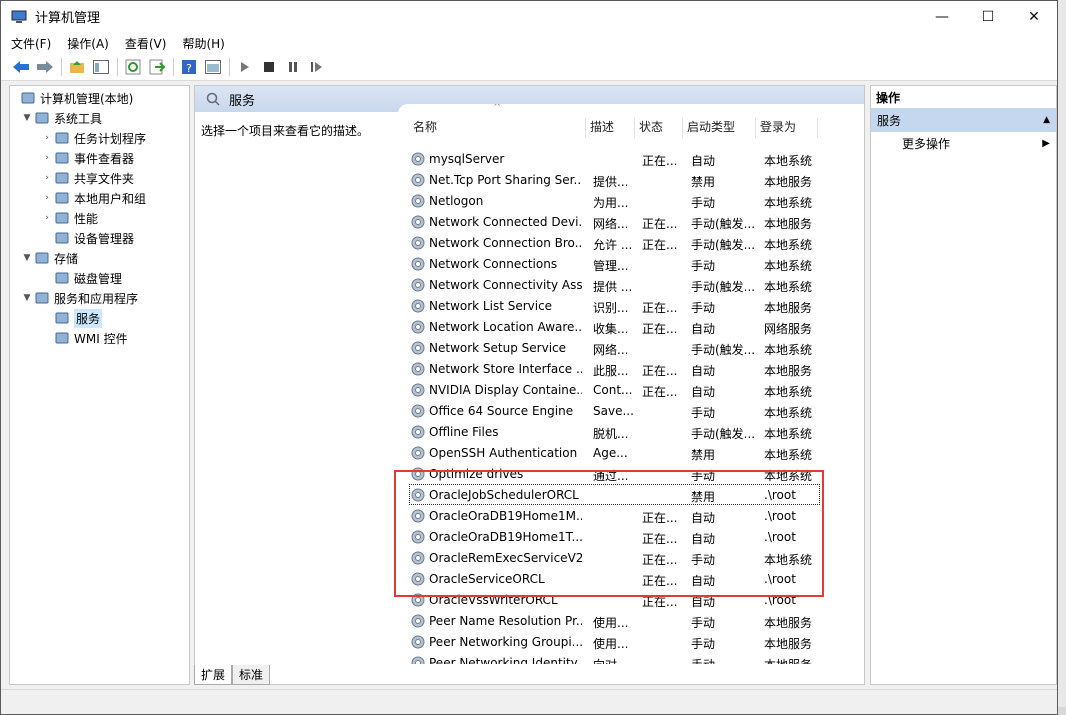 This screenshot has width=1066, height=715. I want to click on column-header-log-on-as: 登录为, so click(787, 128).